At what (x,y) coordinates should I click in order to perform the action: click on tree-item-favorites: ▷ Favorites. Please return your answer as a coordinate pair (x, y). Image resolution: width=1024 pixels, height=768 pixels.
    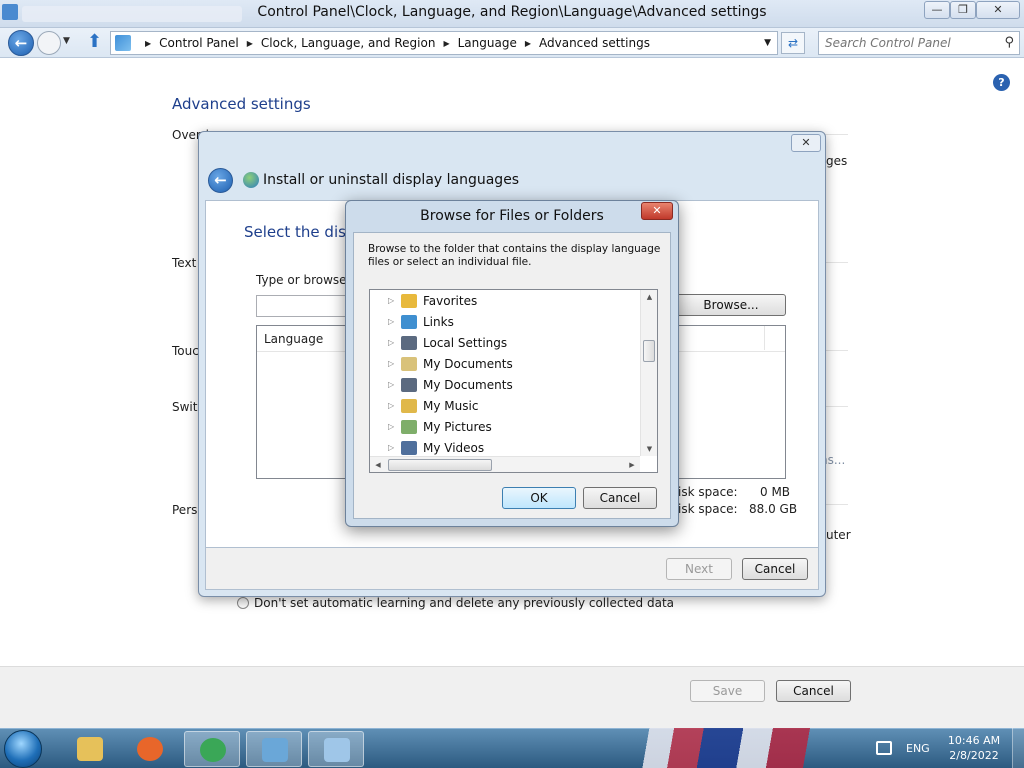
    Looking at the image, I should click on (423, 300).